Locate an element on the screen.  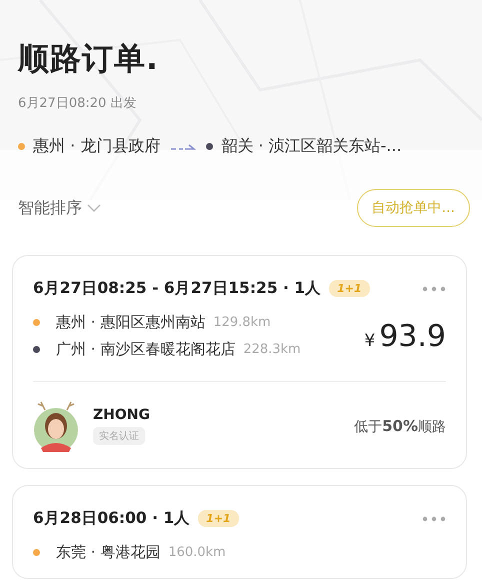
price-text: 93.9 is located at coordinates (412, 336).